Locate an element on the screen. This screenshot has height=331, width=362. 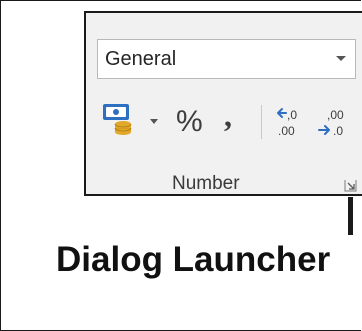
callout-caption: Dialog Launcher is located at coordinates (193, 259).